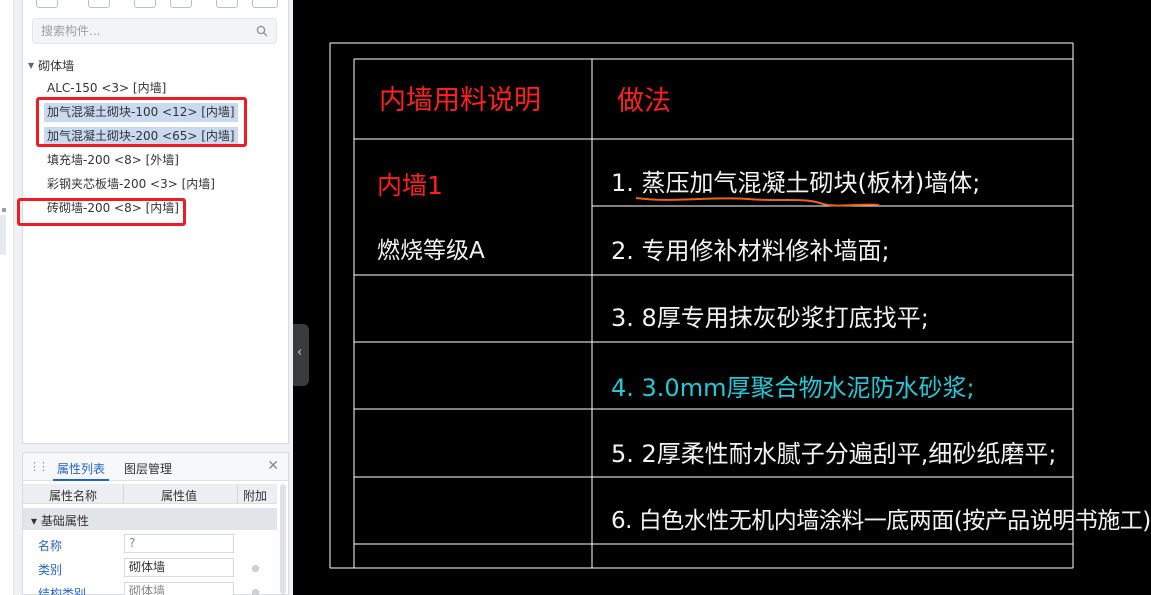  I want to click on method-step: 5. 2厚柔性耐水腻子分遍刮平,细砂纸磨平;, so click(834, 454).